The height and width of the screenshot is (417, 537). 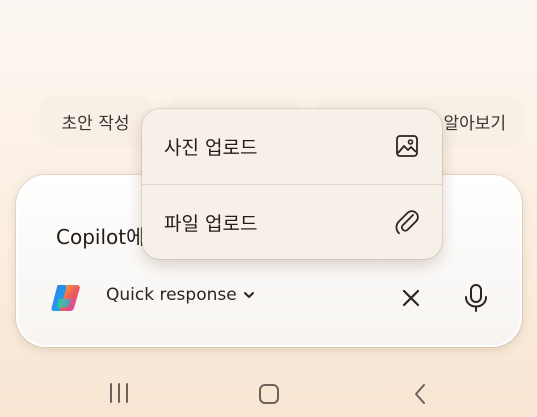 What do you see at coordinates (292, 222) in the screenshot?
I see `menu-item-upload-file: 파일 업로드` at bounding box center [292, 222].